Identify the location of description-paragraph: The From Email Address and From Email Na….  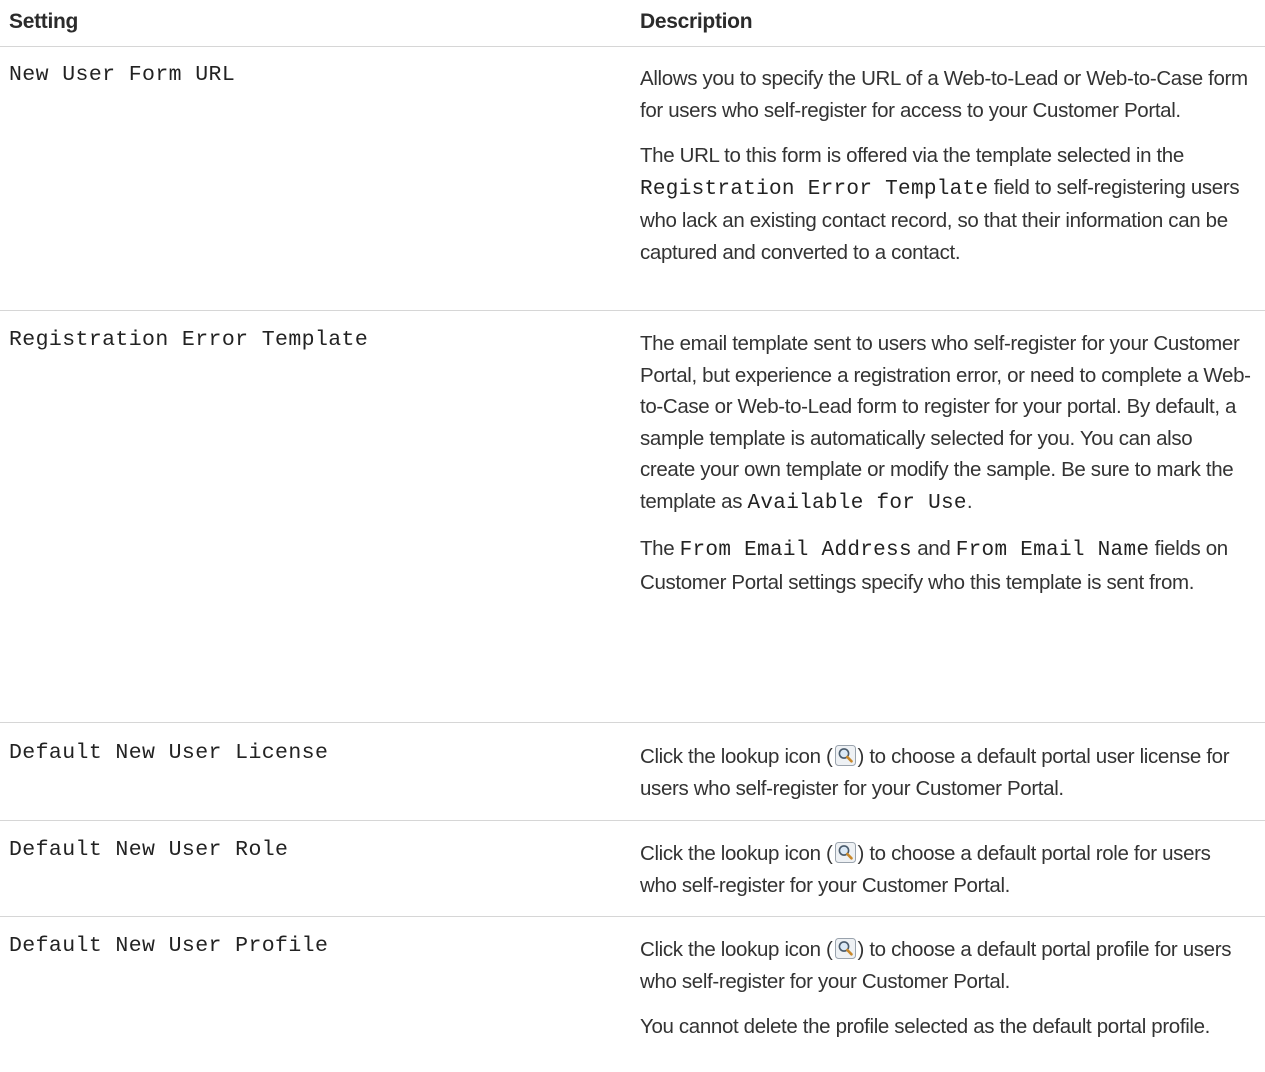
(946, 565).